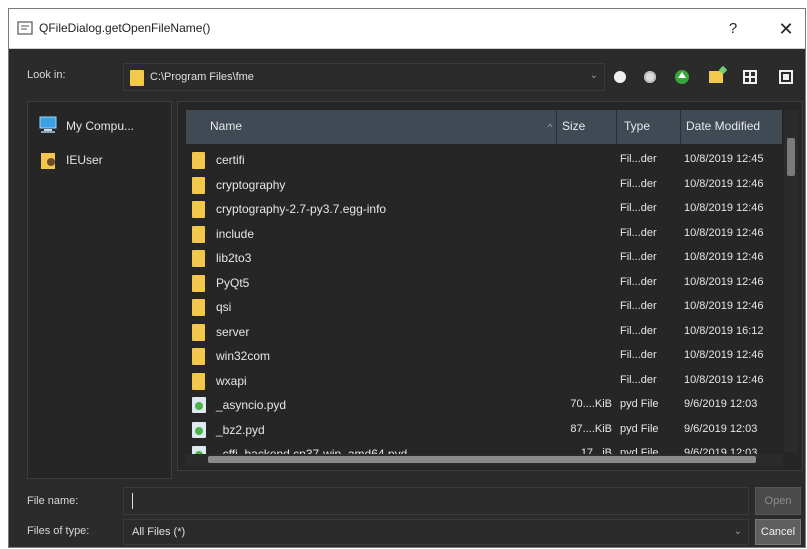 The image size is (807, 549). What do you see at coordinates (791, 281) in the screenshot?
I see `vertical-scrollbar` at bounding box center [791, 281].